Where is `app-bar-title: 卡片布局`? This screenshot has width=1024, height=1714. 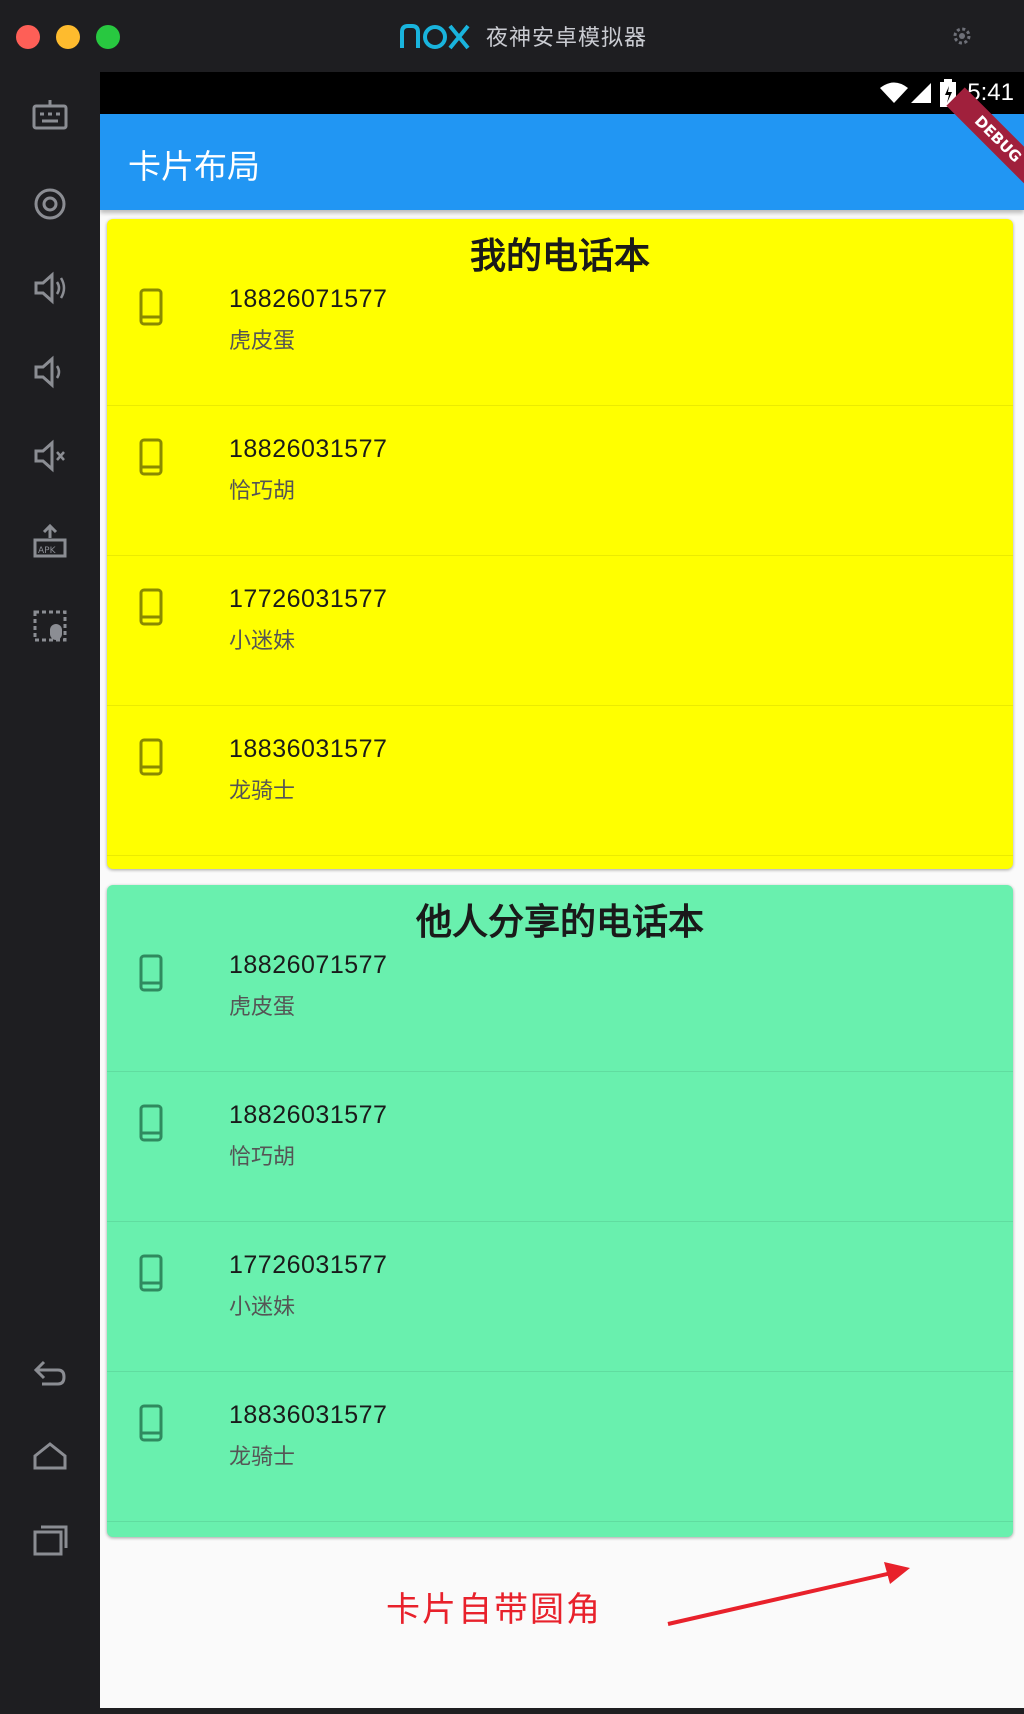 app-bar-title: 卡片布局 is located at coordinates (194, 166).